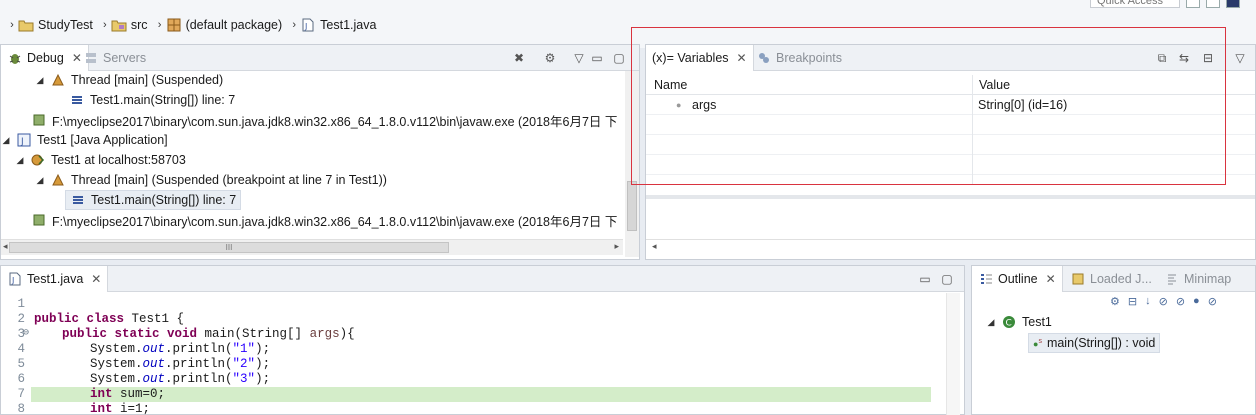  I want to click on tab-debug: Debug ✕, so click(45, 58).